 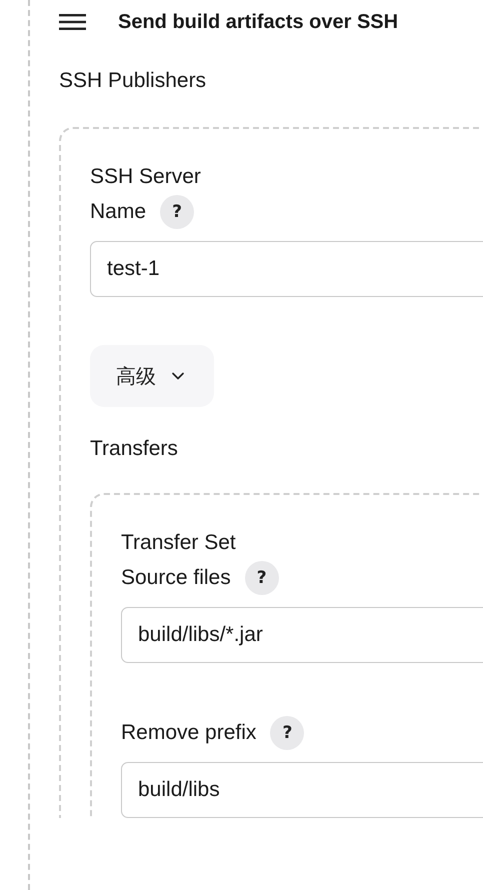 I want to click on card-title: SSH Server, so click(x=145, y=177).